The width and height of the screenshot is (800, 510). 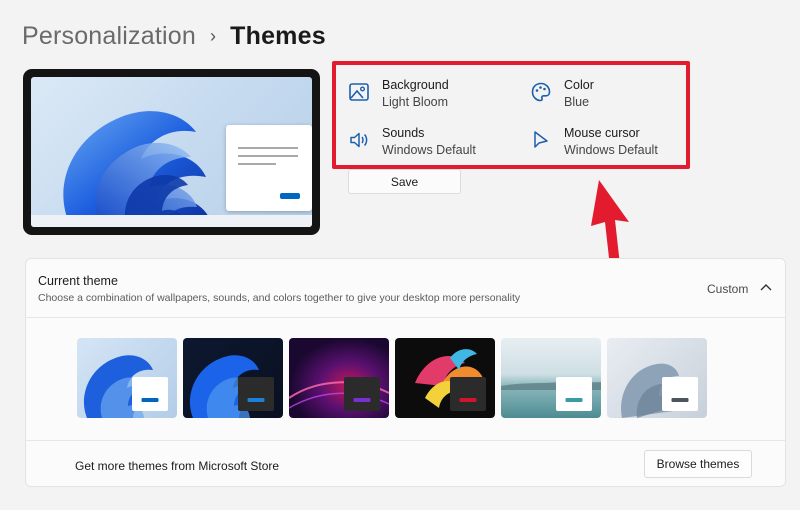 What do you see at coordinates (177, 466) in the screenshot?
I see `store-text: Get more themes from Microsoft Store` at bounding box center [177, 466].